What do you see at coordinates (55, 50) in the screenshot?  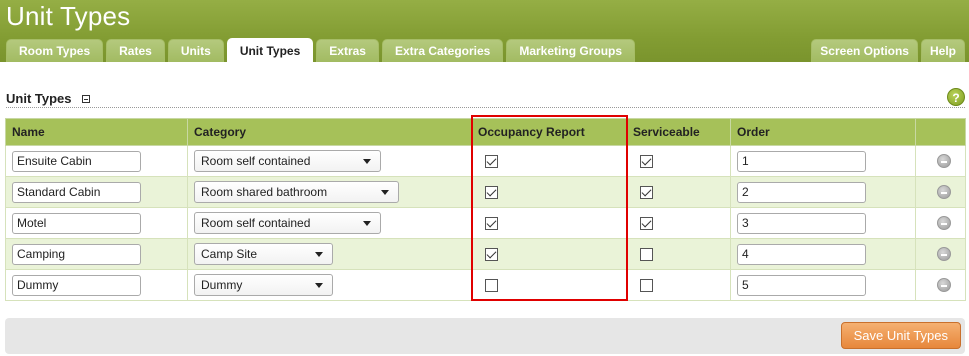 I see `tab-room-types: Room Types` at bounding box center [55, 50].